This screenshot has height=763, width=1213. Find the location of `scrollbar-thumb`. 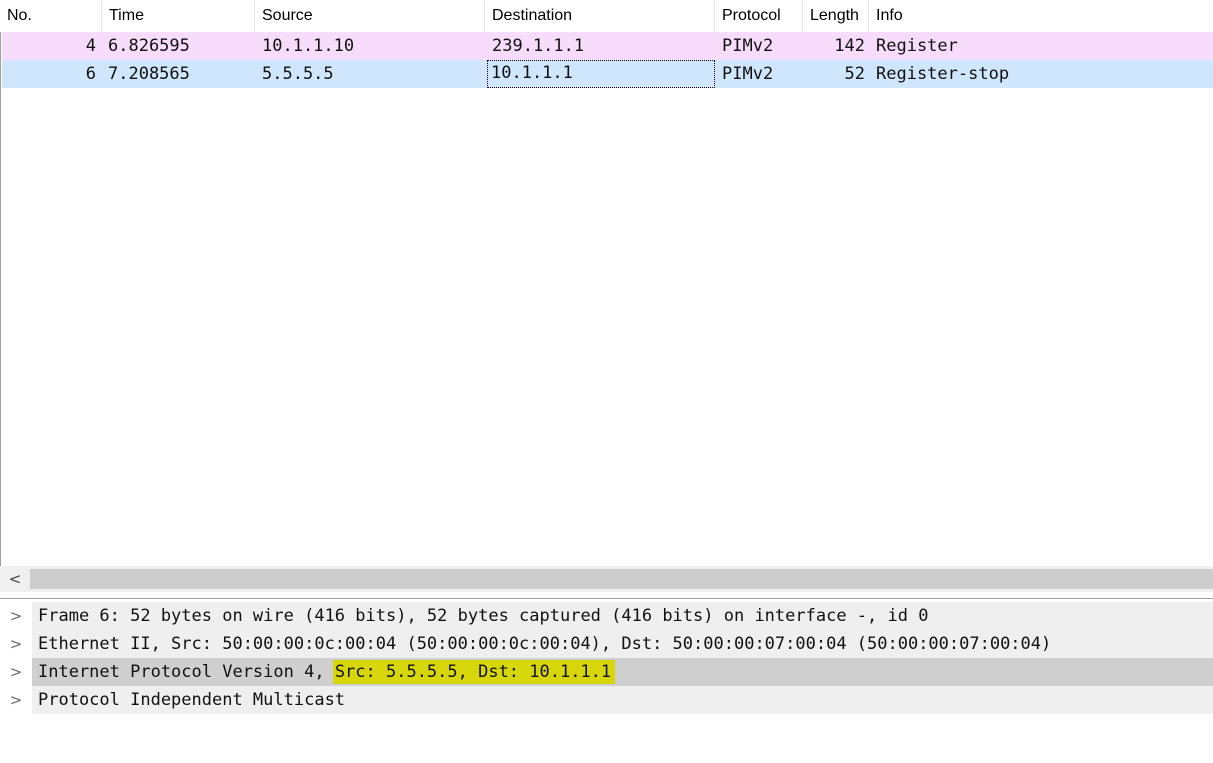

scrollbar-thumb is located at coordinates (621, 579).